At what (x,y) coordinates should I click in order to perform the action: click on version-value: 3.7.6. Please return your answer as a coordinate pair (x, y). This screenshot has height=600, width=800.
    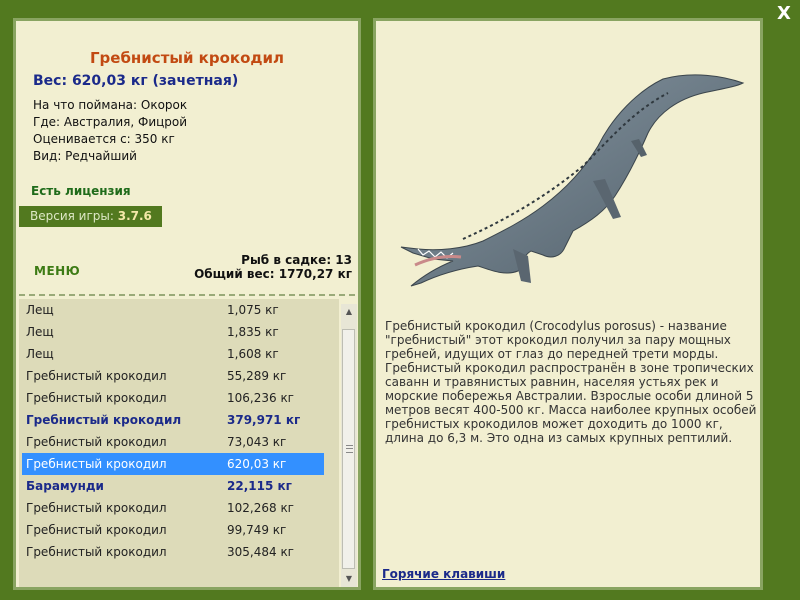
    Looking at the image, I should click on (134, 216).